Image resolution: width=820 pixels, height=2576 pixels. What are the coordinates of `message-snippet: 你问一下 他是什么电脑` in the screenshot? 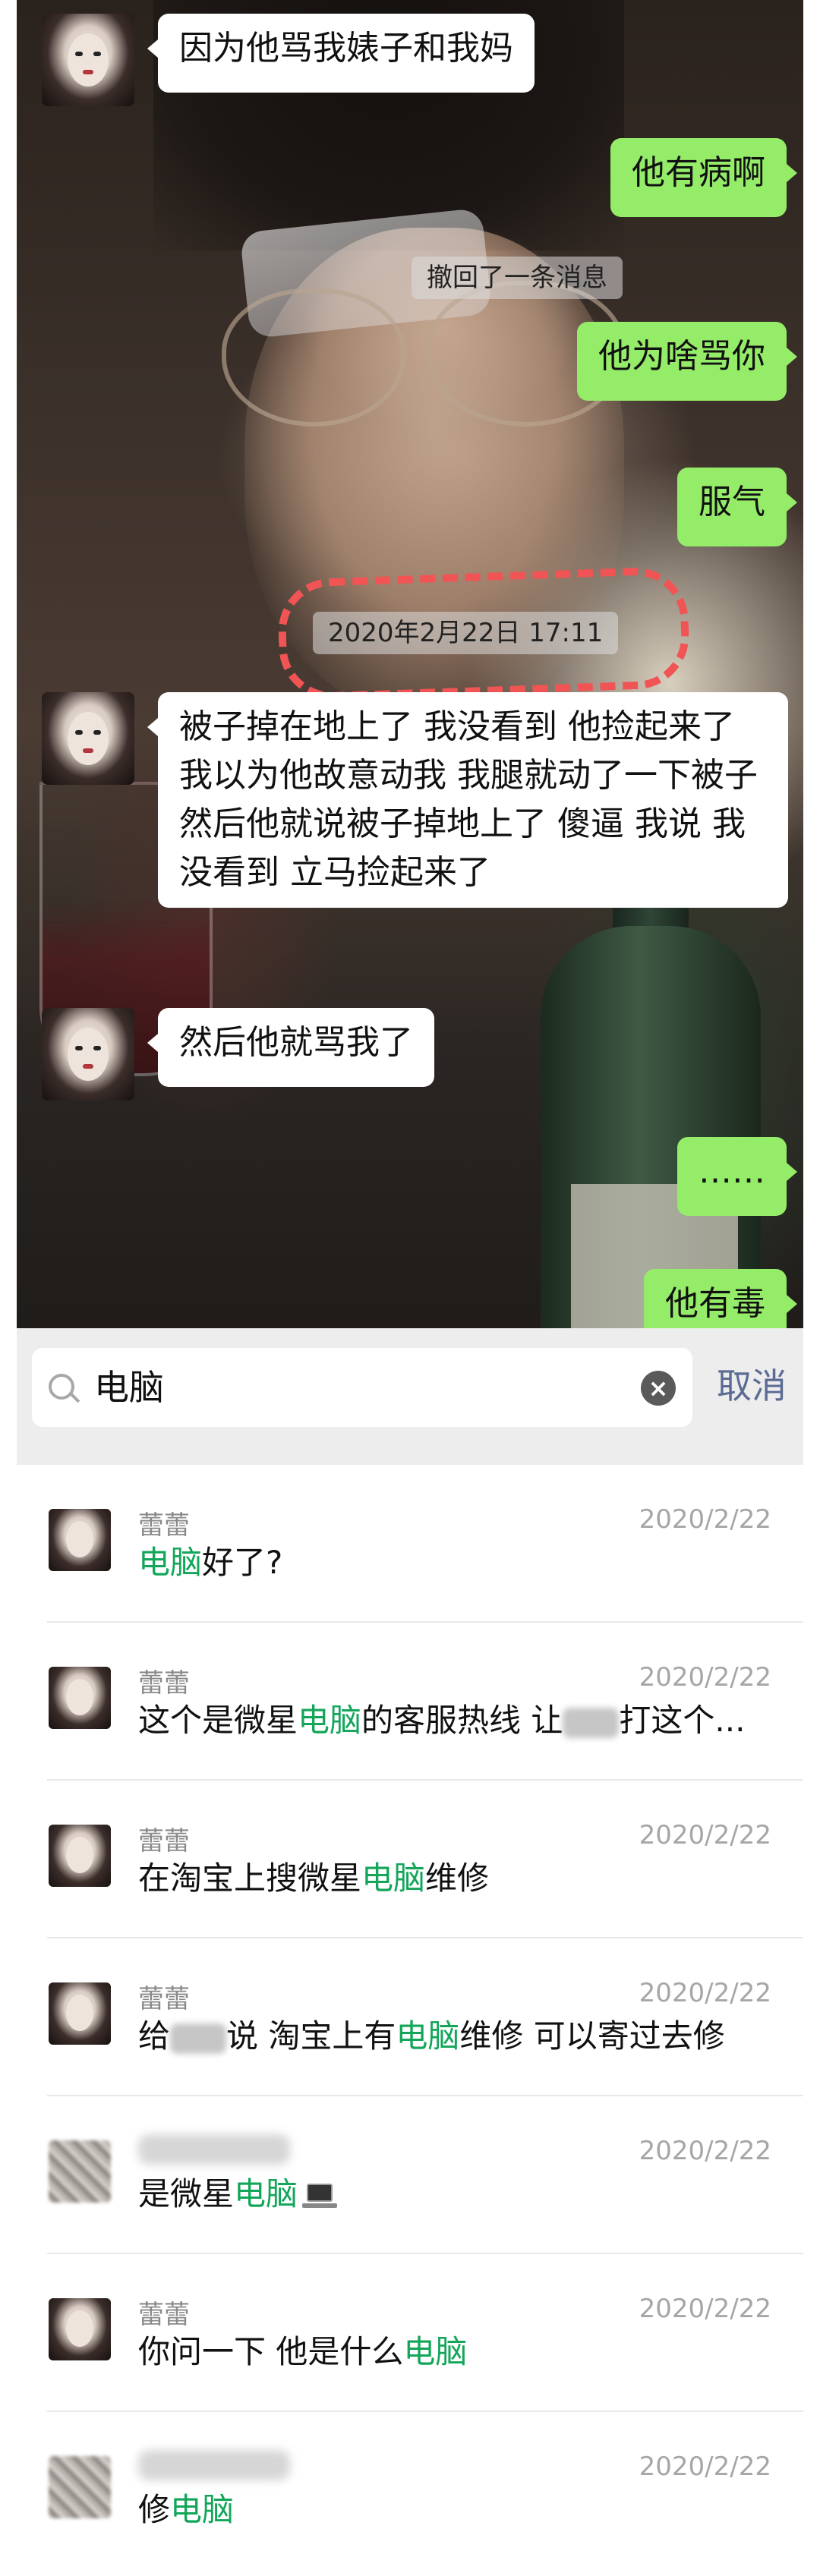 It's located at (303, 2351).